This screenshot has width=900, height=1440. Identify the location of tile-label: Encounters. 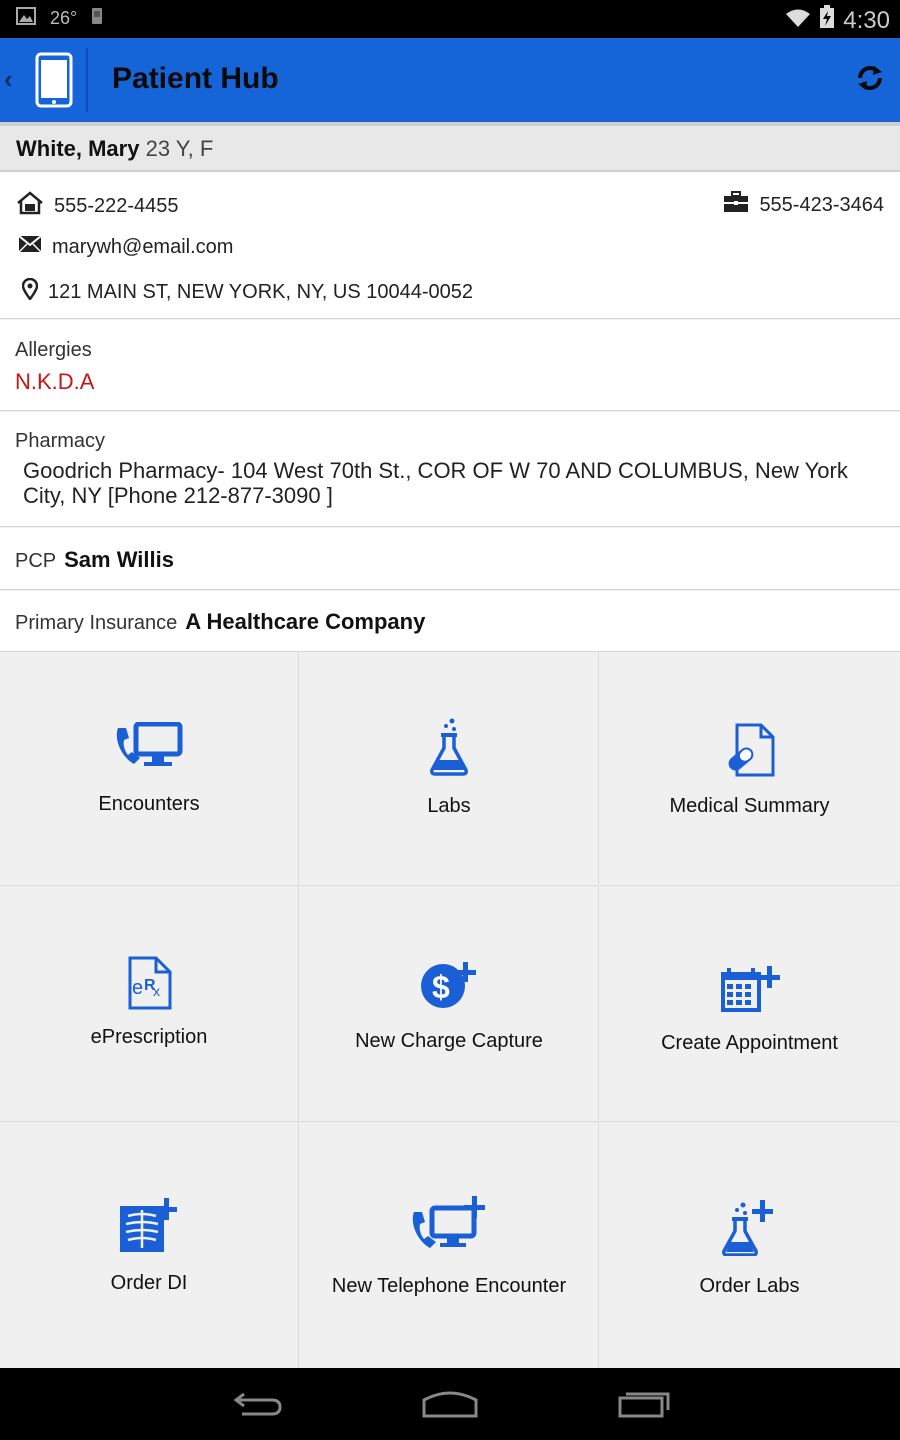
(149, 804).